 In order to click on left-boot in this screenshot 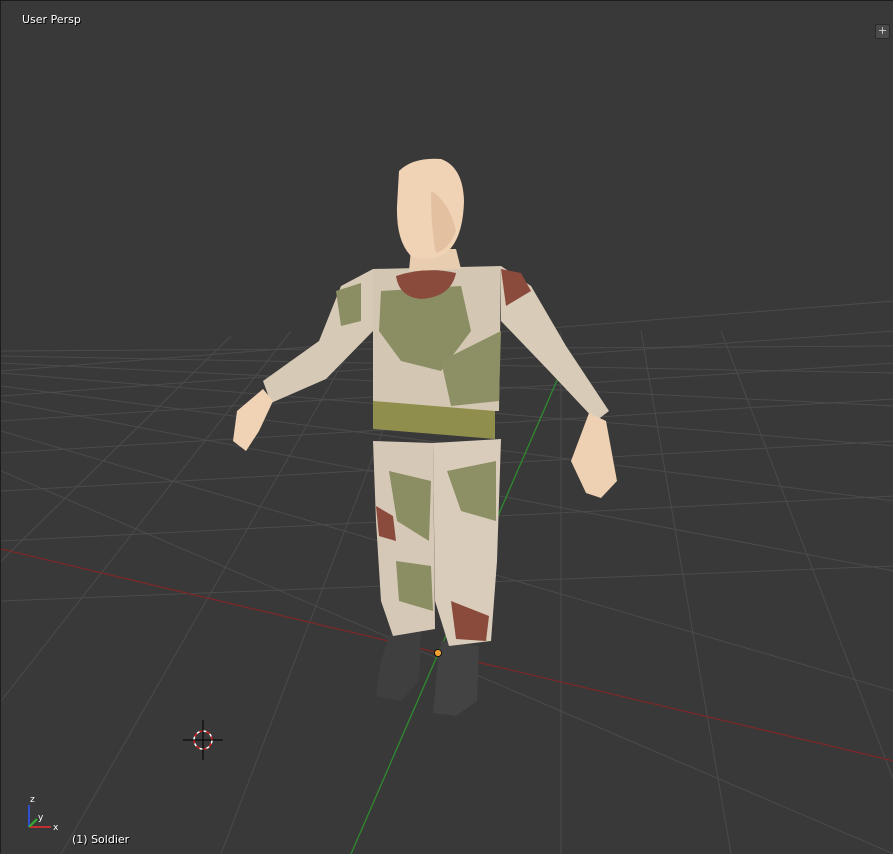, I will do `click(398, 663)`.